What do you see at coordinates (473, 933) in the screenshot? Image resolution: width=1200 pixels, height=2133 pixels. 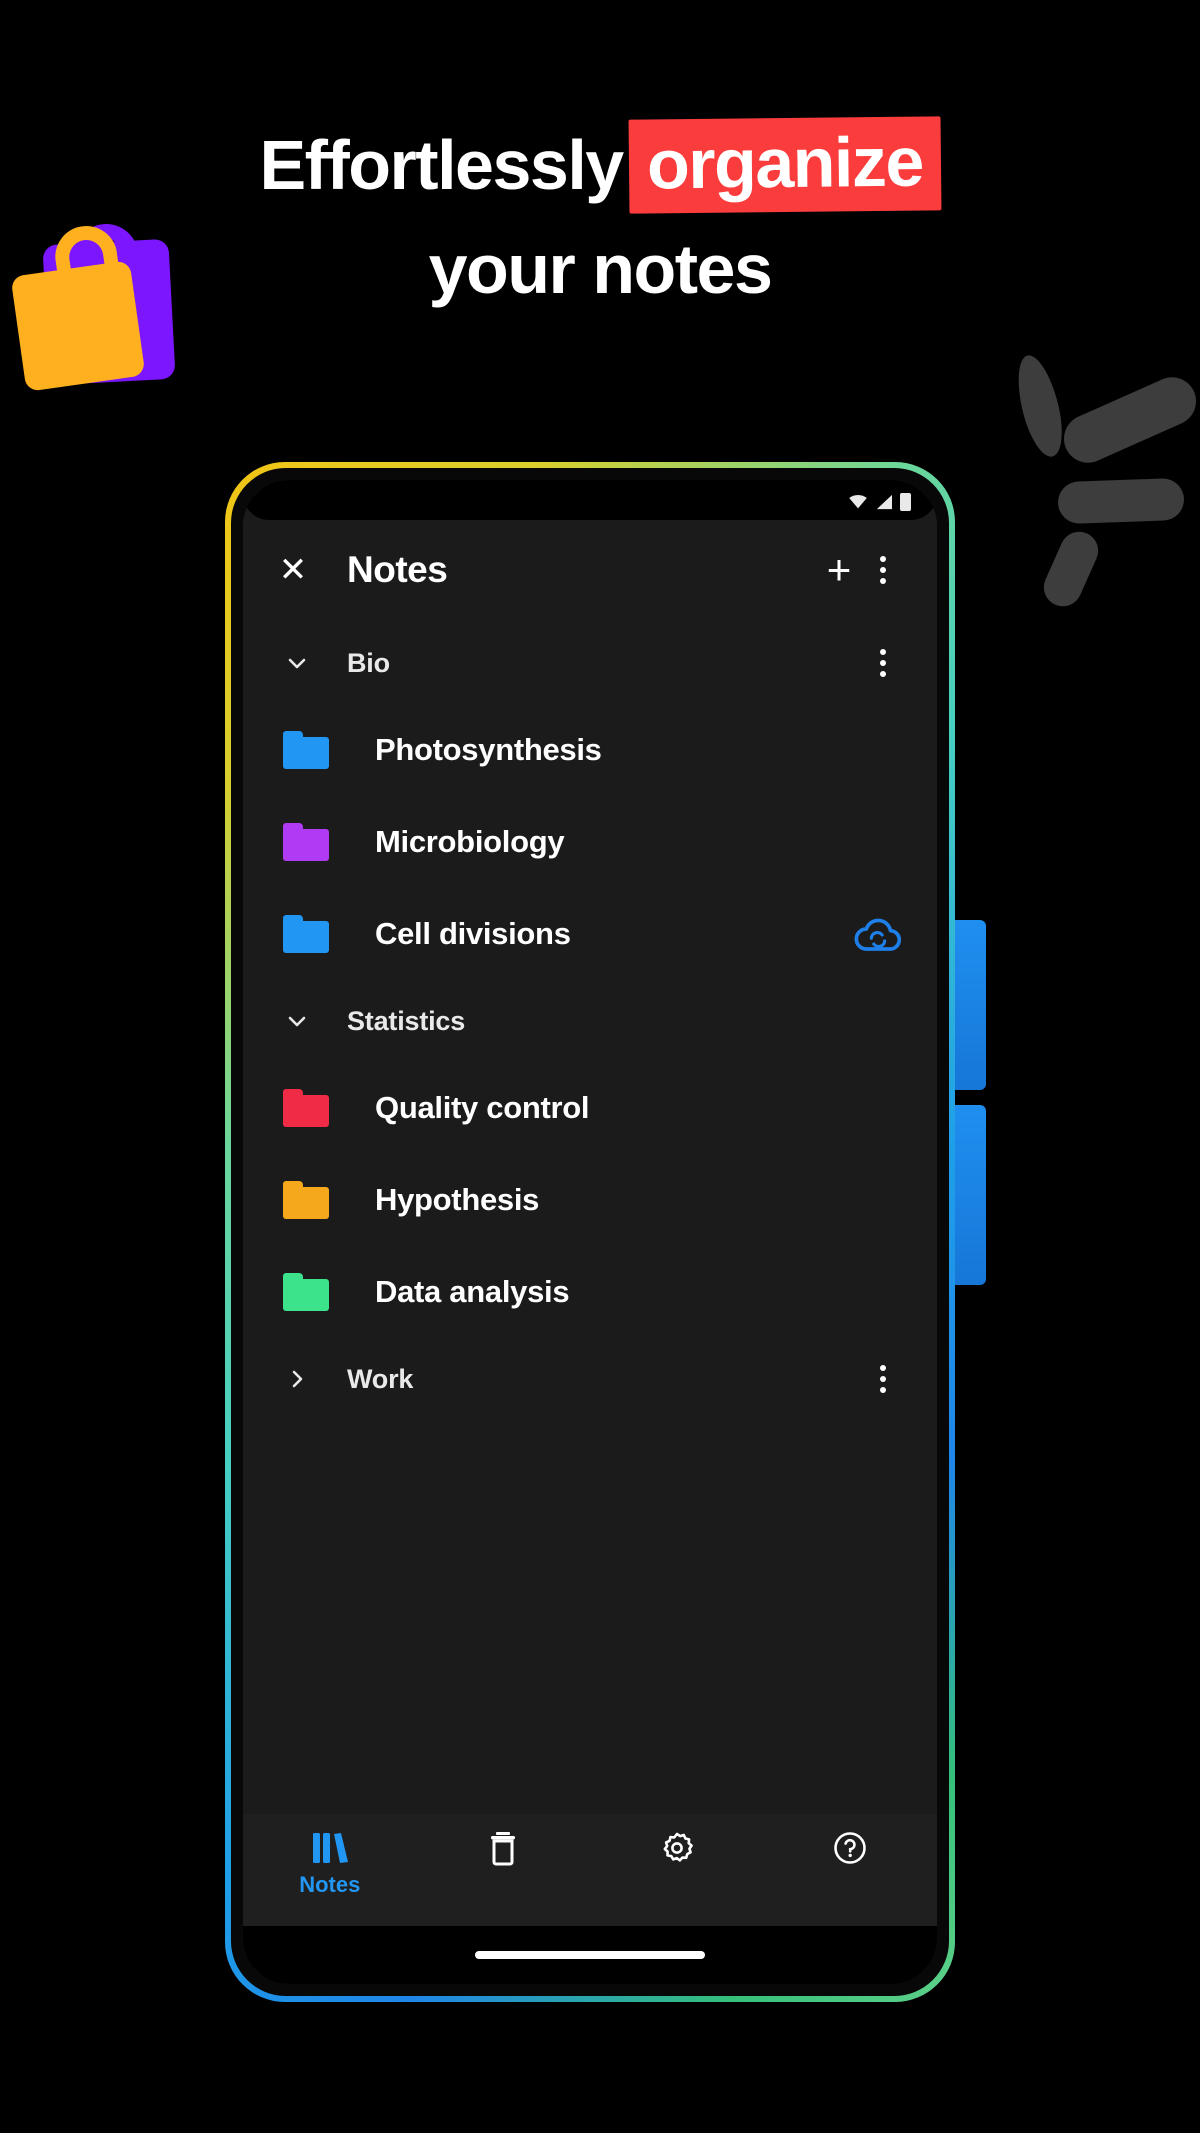 I see `folder-label: Cell divisions` at bounding box center [473, 933].